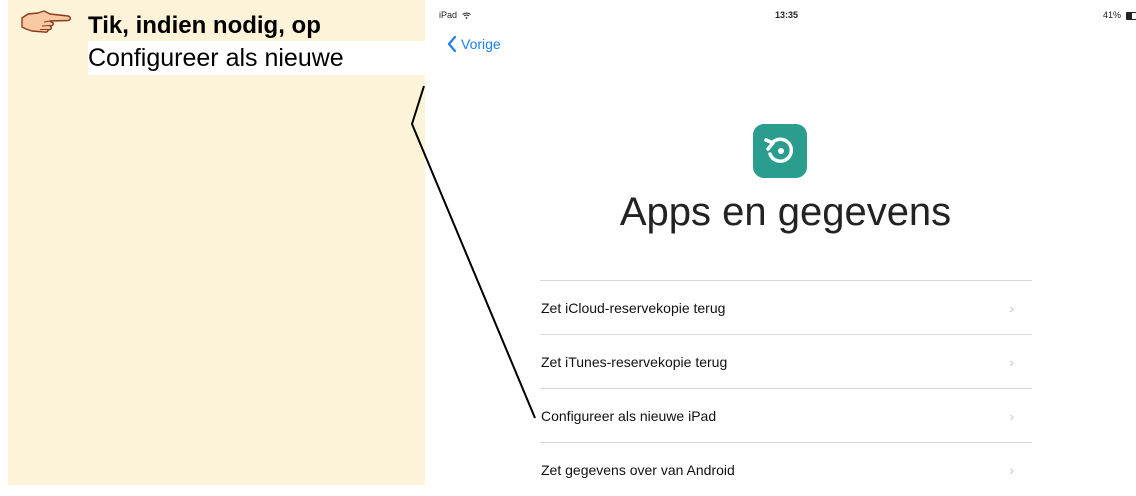  I want to click on option-itunes-restore: Zet iTunes-reservekopie terug ›, so click(786, 361).